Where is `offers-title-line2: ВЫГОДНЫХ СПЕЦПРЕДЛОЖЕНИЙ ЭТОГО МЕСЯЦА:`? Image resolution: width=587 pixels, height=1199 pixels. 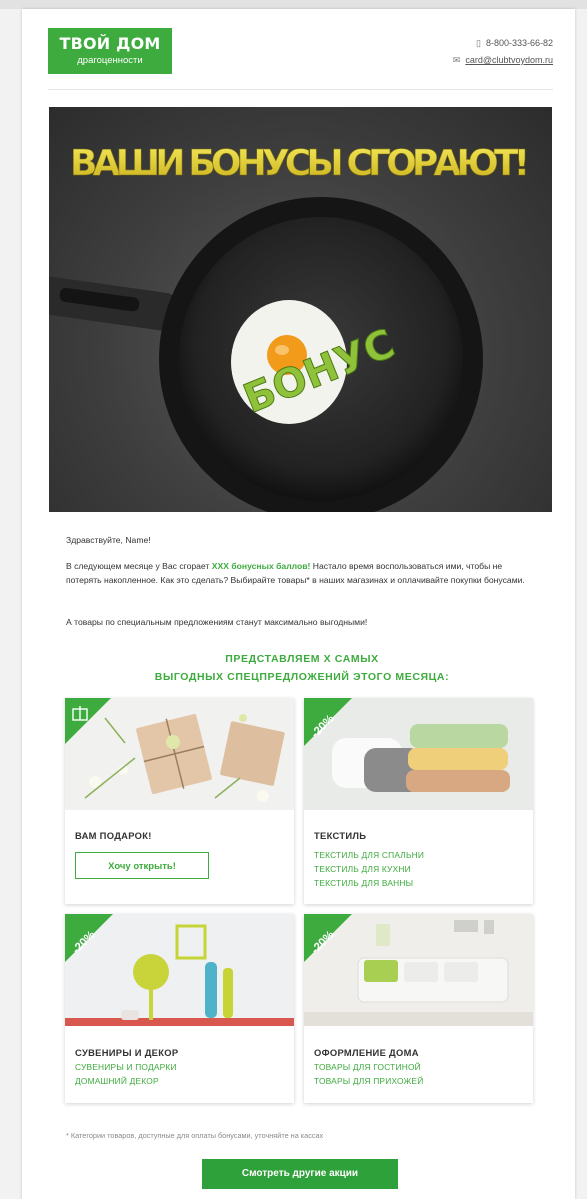 offers-title-line2: ВЫГОДНЫХ СПЕЦПРЕДЛОЖЕНИЙ ЭТОГО МЕСЯЦА: is located at coordinates (302, 677).